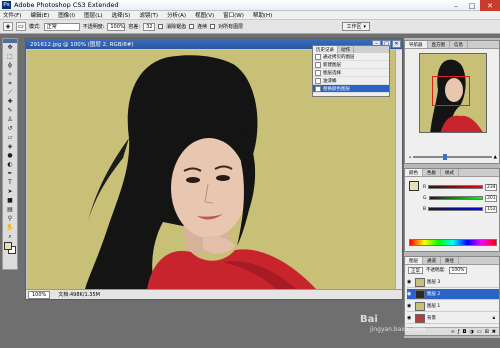 This screenshot has height=348, width=500. What do you see at coordinates (10, 227) in the screenshot?
I see `hand-tool-icon: ✋` at bounding box center [10, 227].